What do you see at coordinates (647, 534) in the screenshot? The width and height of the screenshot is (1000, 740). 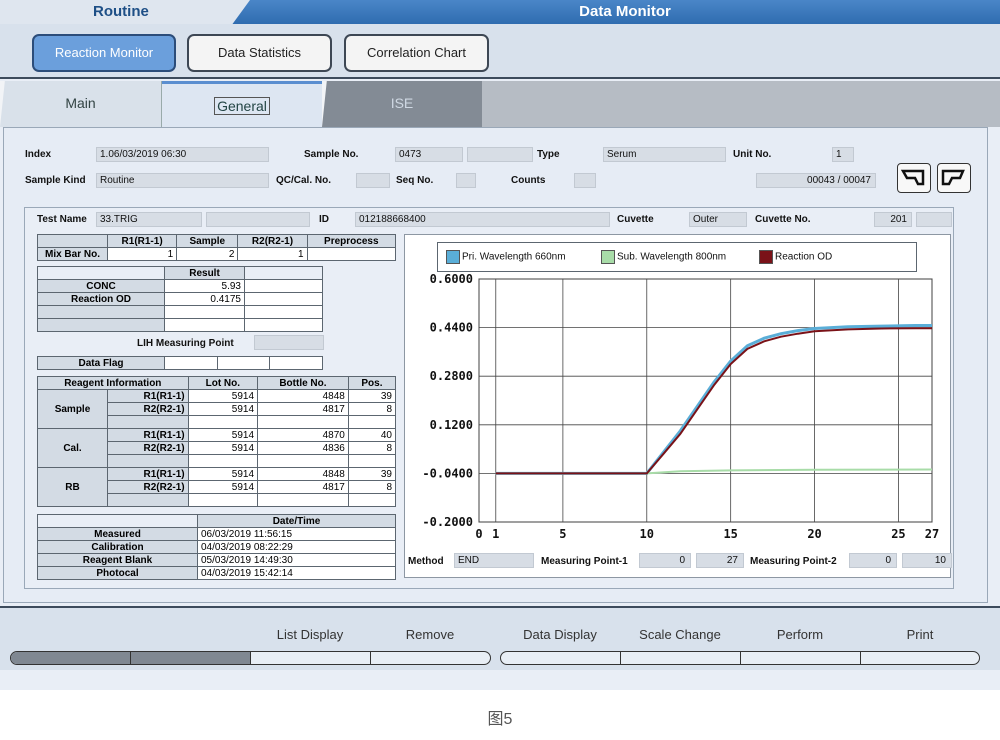 I see `x-tick-label: 10` at bounding box center [647, 534].